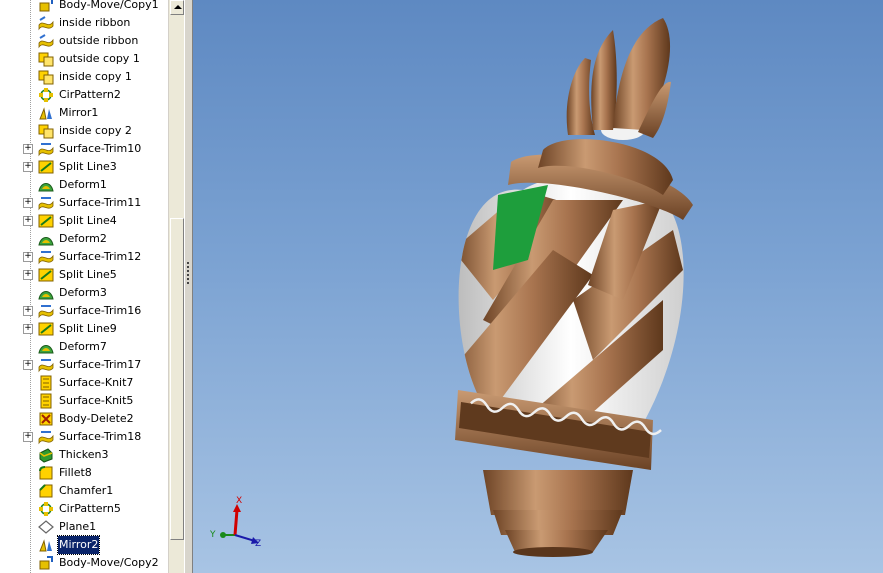 The height and width of the screenshot is (573, 883). Describe the element at coordinates (188, 286) in the screenshot. I see `panel-splitter` at that location.